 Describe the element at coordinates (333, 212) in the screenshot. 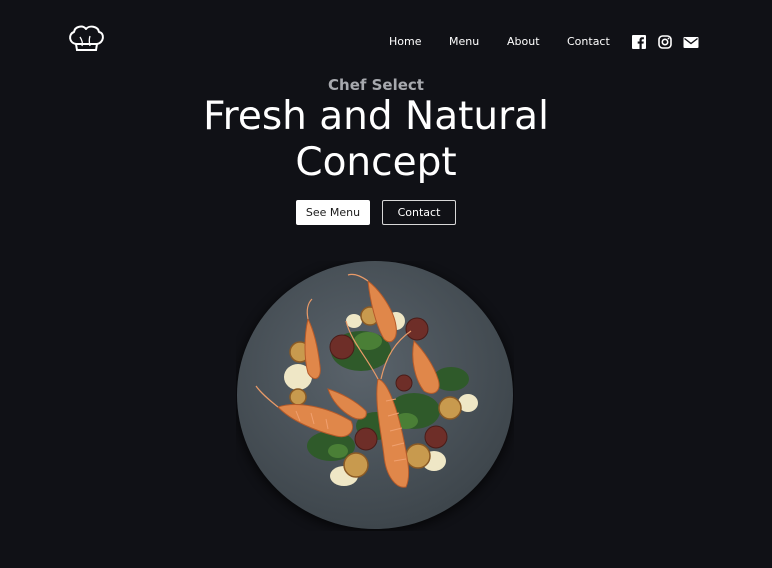

I see `see-menu-button: See Menu` at that location.